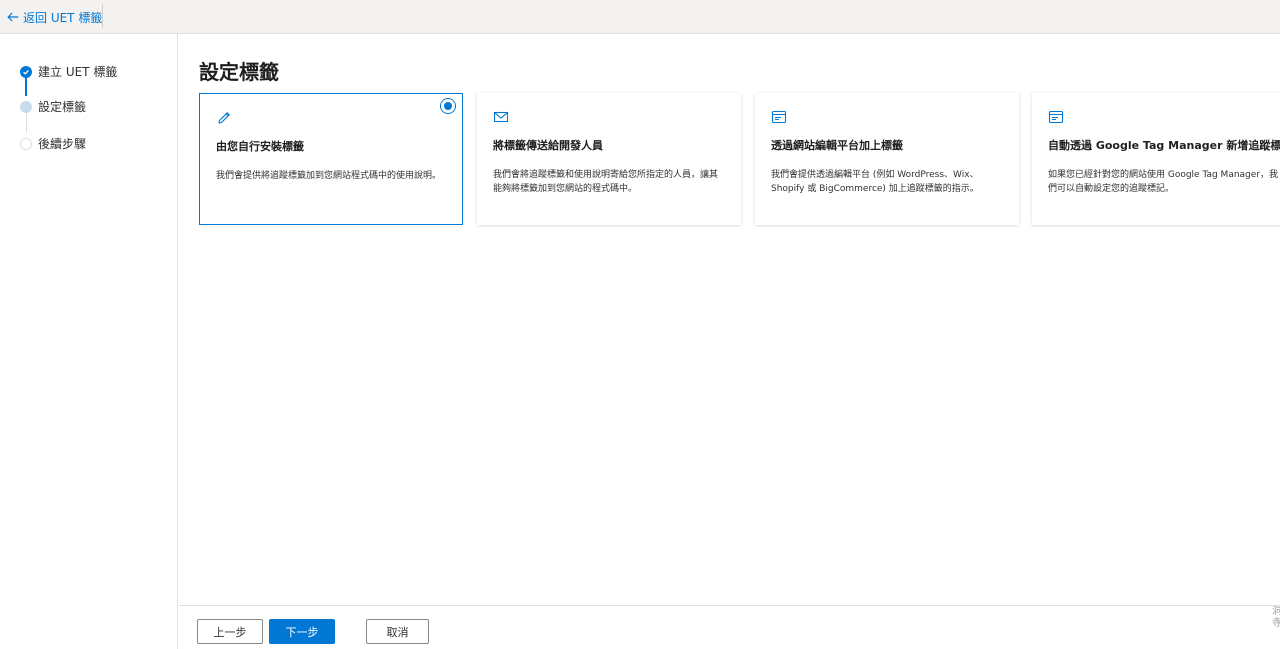 This screenshot has height=649, width=1280. I want to click on wizard-stepper: 建立 UET 標籤 設定標籤 後續步驟, so click(89, 341).